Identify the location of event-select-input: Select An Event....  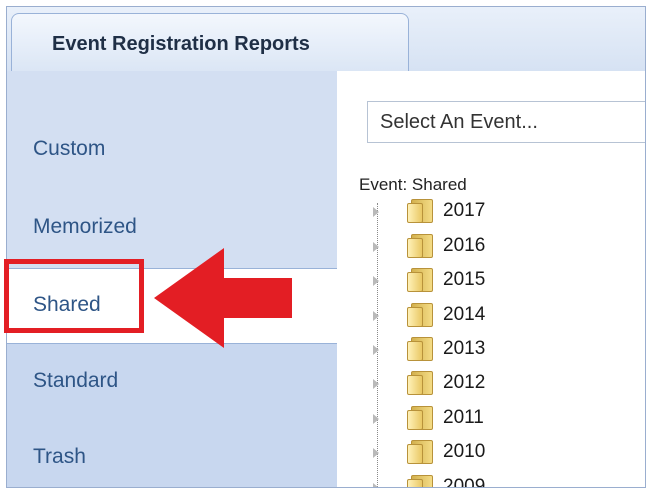
(506, 122).